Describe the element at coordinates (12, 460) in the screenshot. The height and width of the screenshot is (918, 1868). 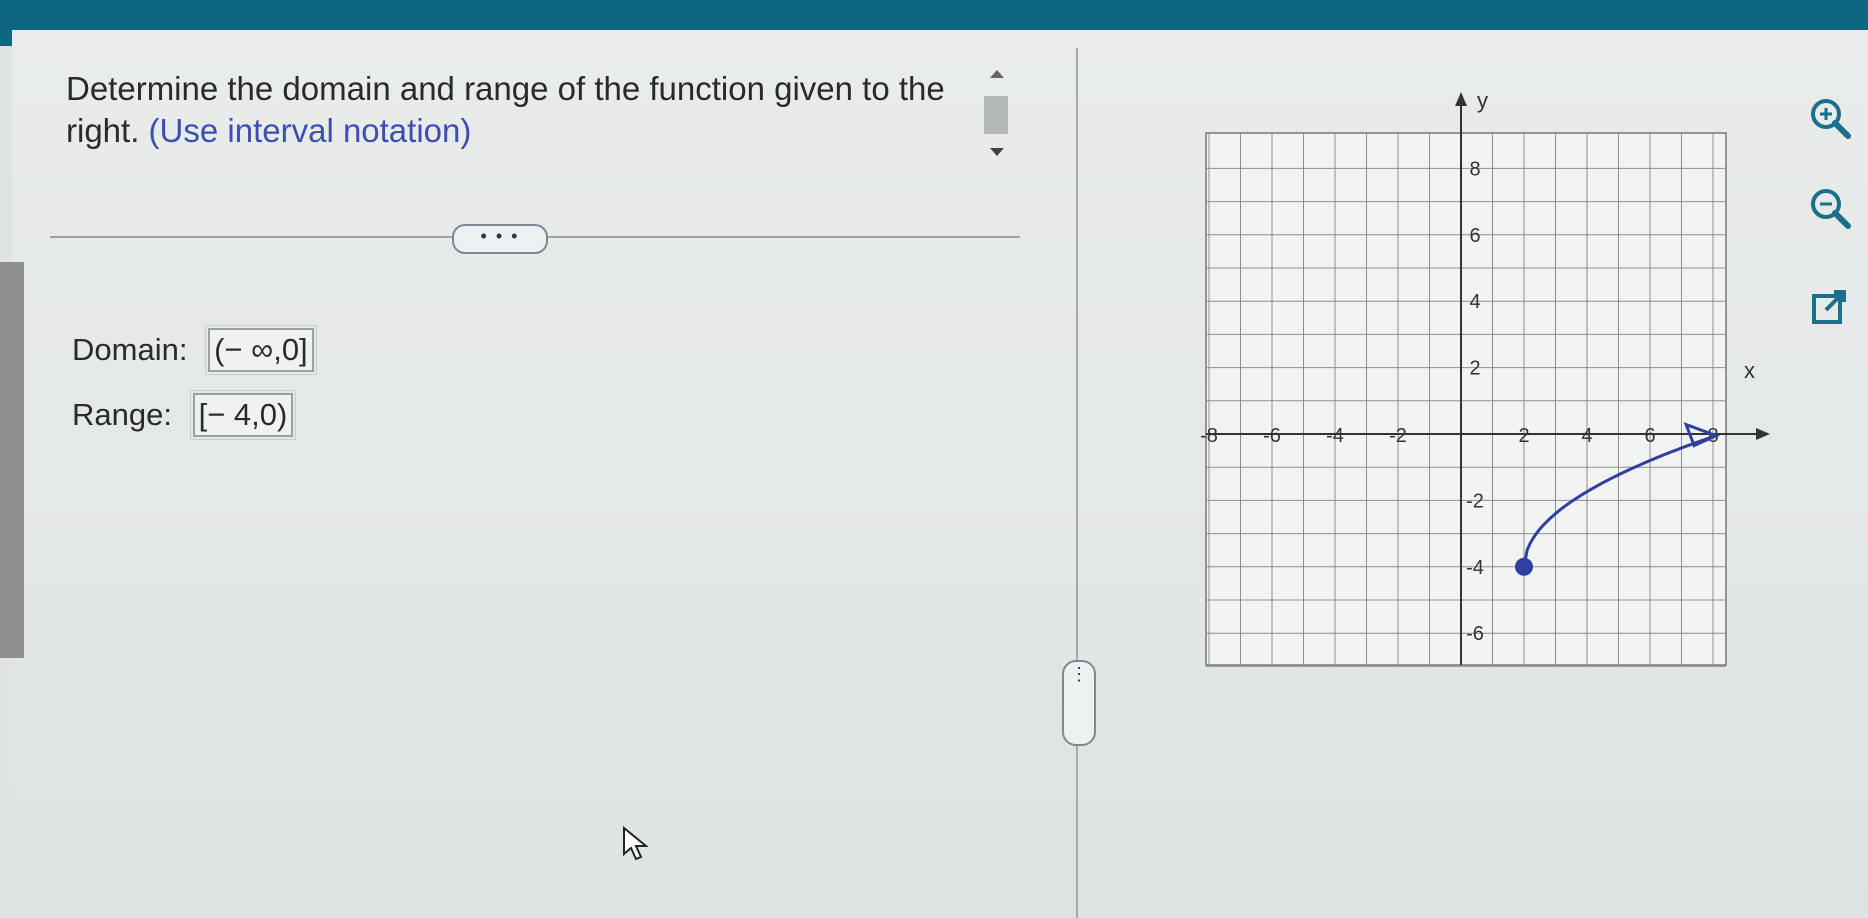
I see `left-edge-bar` at that location.